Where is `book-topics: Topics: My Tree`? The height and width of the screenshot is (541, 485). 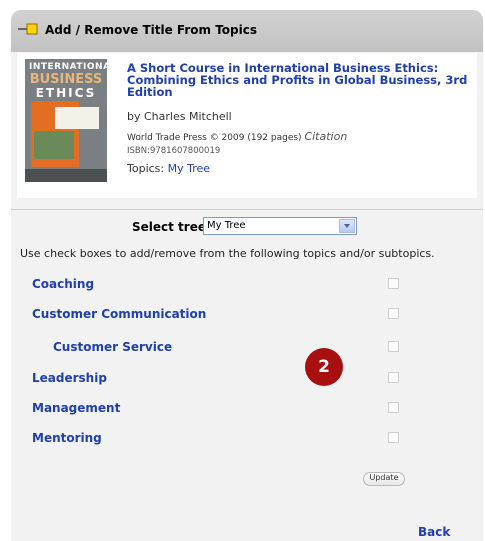 book-topics: Topics: My Tree is located at coordinates (168, 168).